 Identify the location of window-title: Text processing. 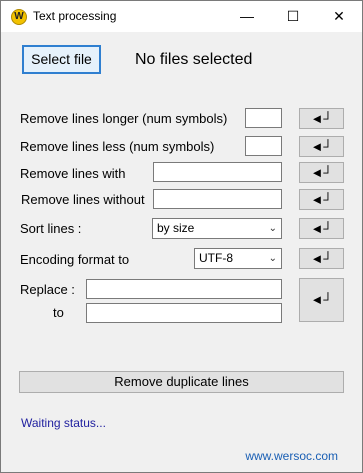
(75, 16).